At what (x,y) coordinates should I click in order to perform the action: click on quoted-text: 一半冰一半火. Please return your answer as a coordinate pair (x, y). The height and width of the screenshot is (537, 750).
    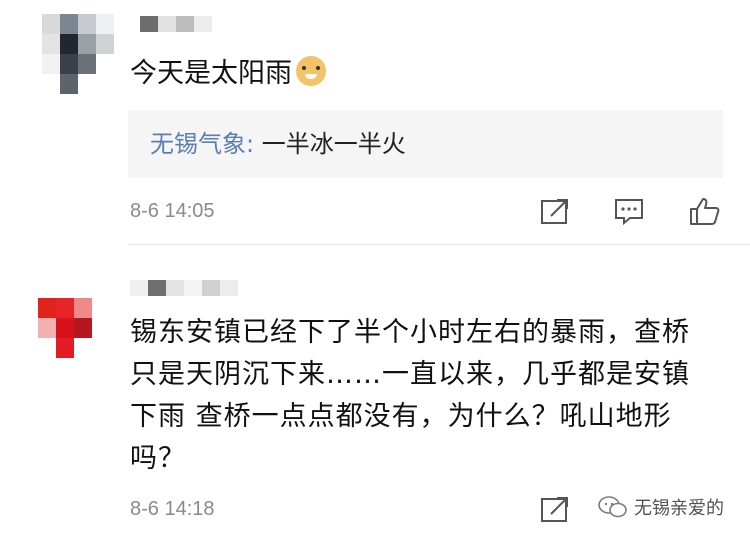
    Looking at the image, I should click on (330, 144).